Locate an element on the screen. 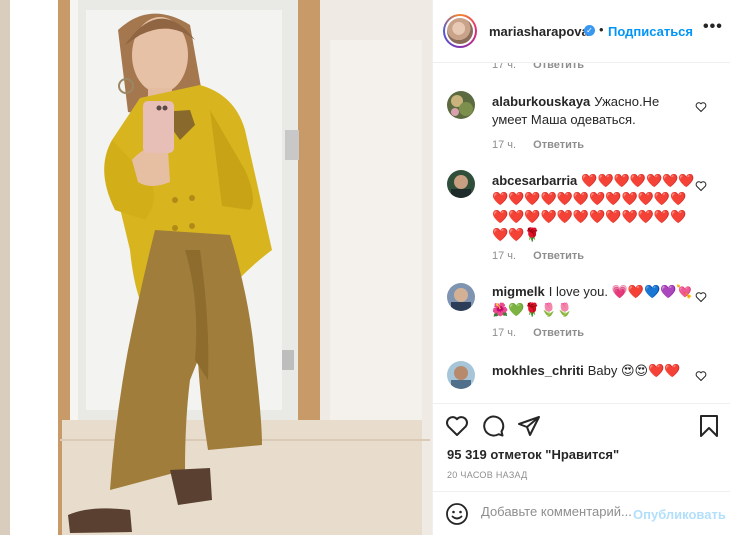  comment-bubble-icon is located at coordinates (493, 426).